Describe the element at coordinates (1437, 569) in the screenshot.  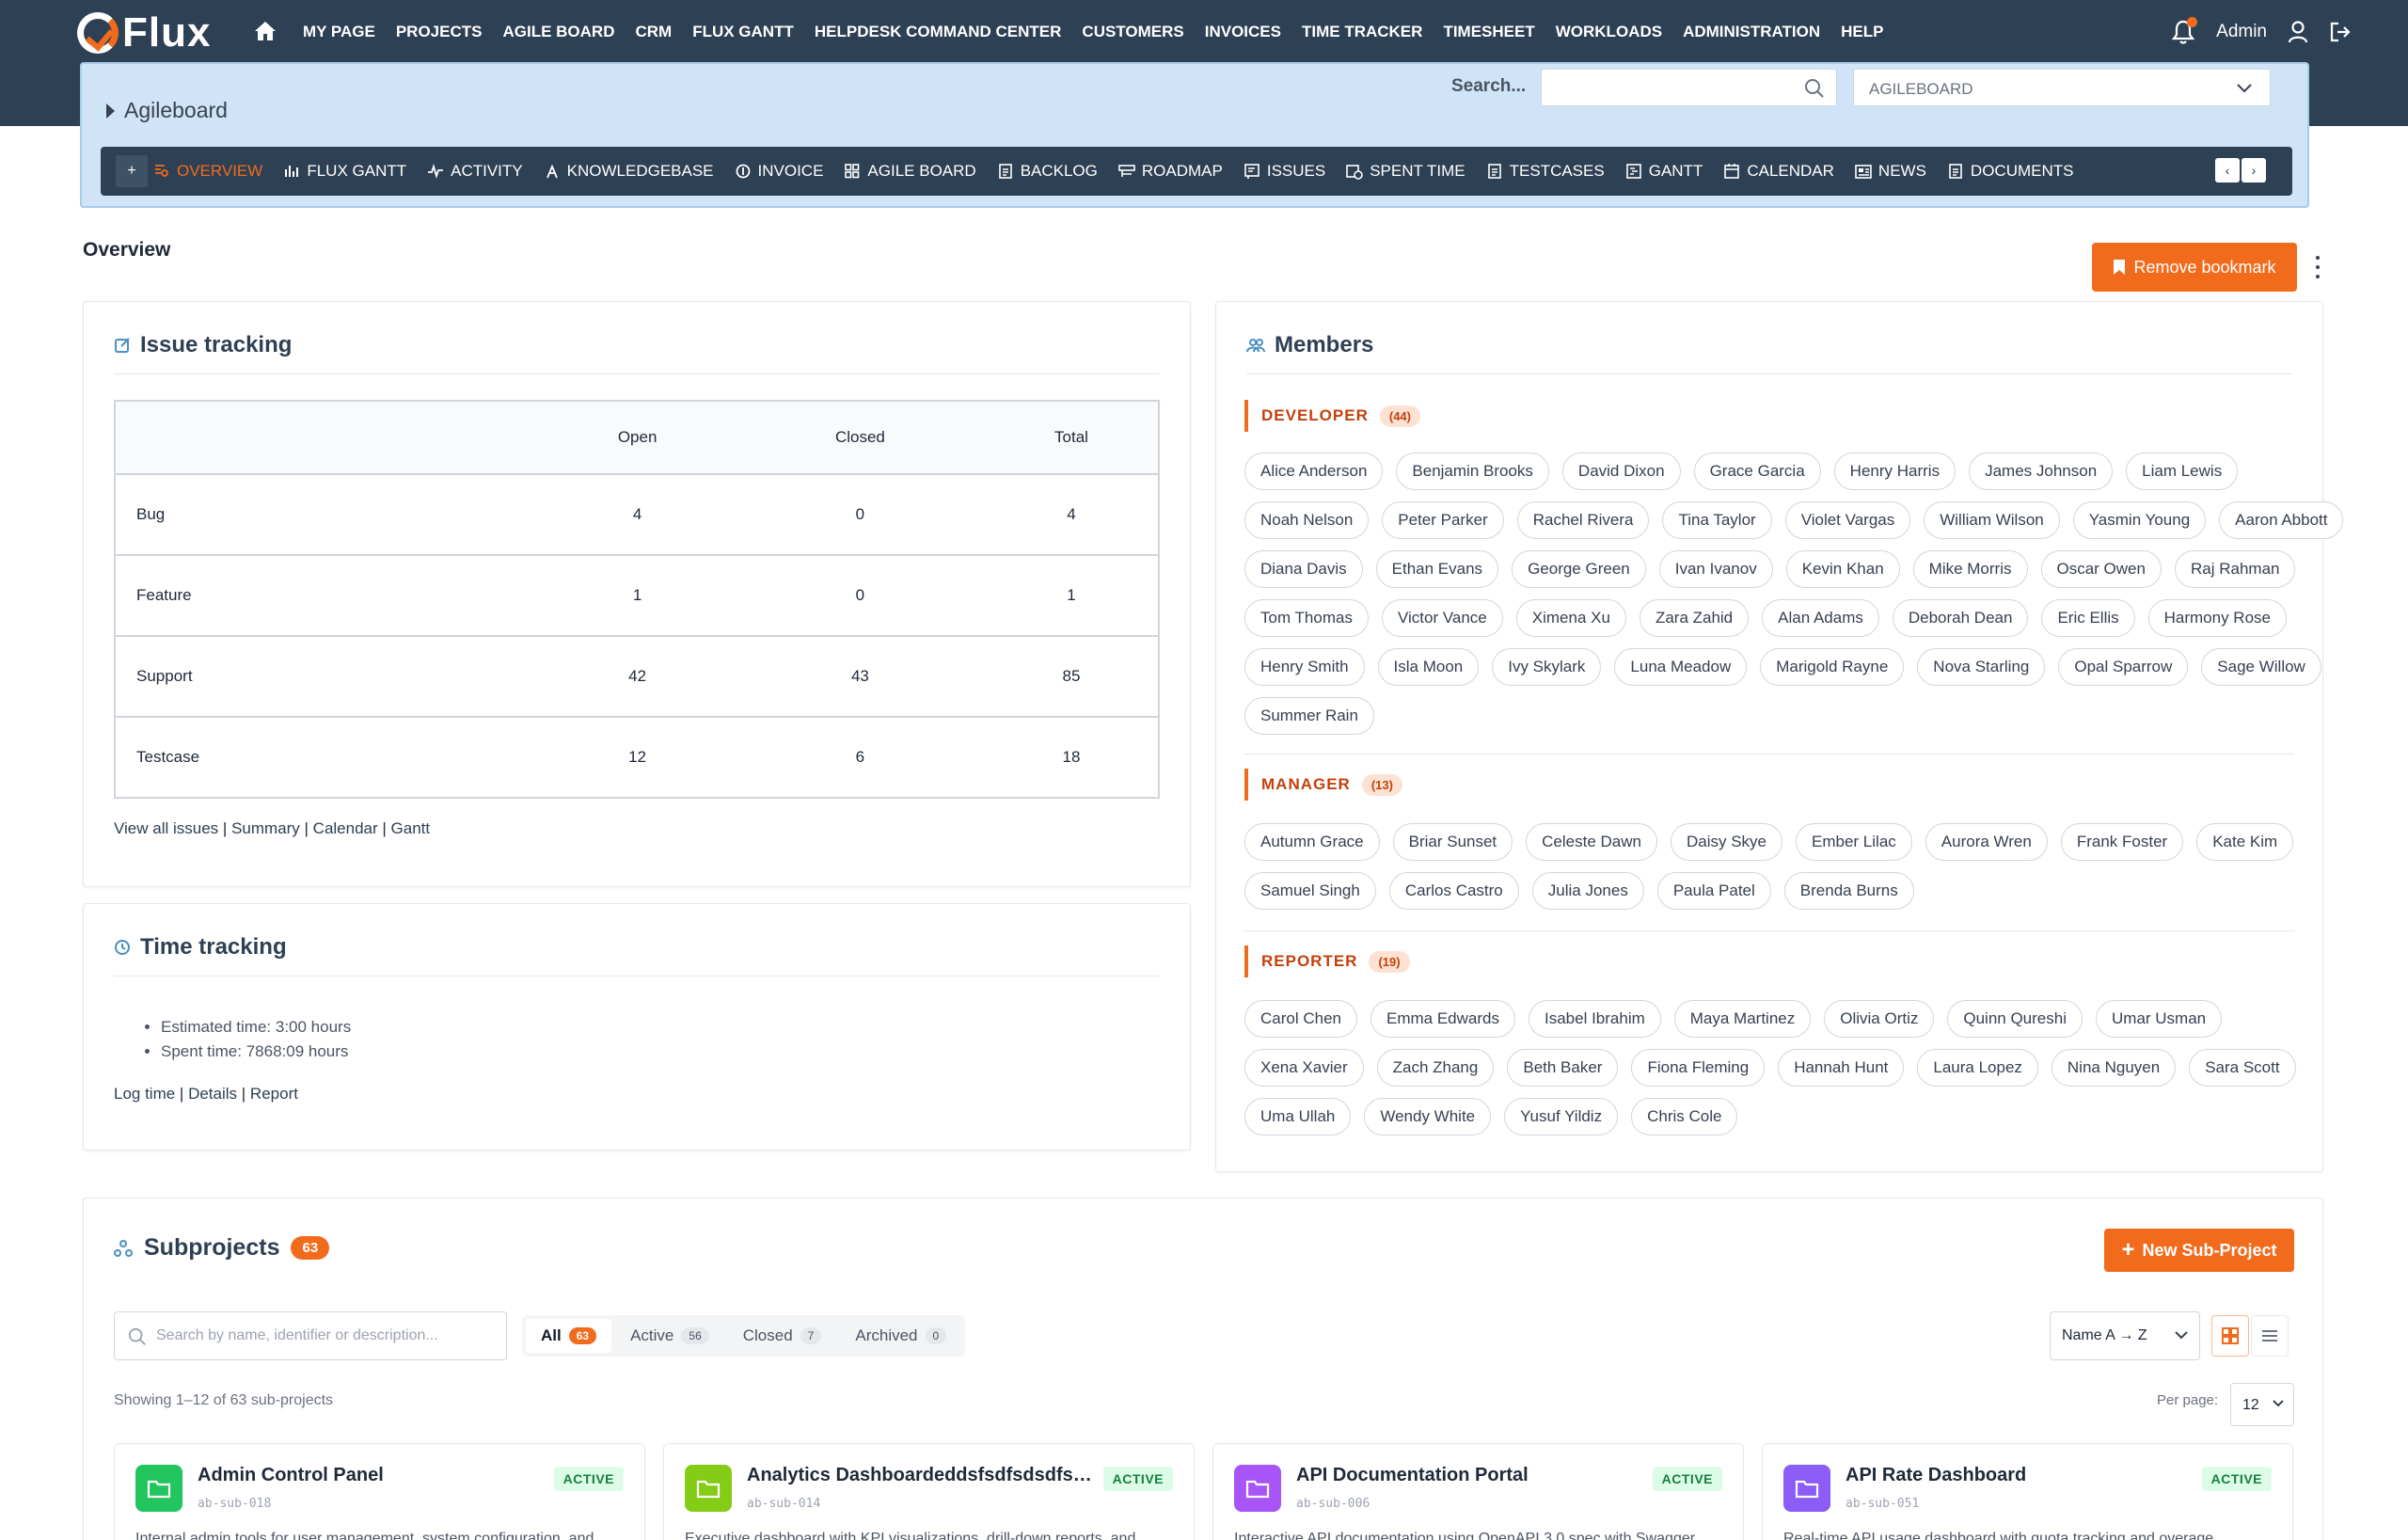
I see `member-chip: Ethan Evans` at that location.